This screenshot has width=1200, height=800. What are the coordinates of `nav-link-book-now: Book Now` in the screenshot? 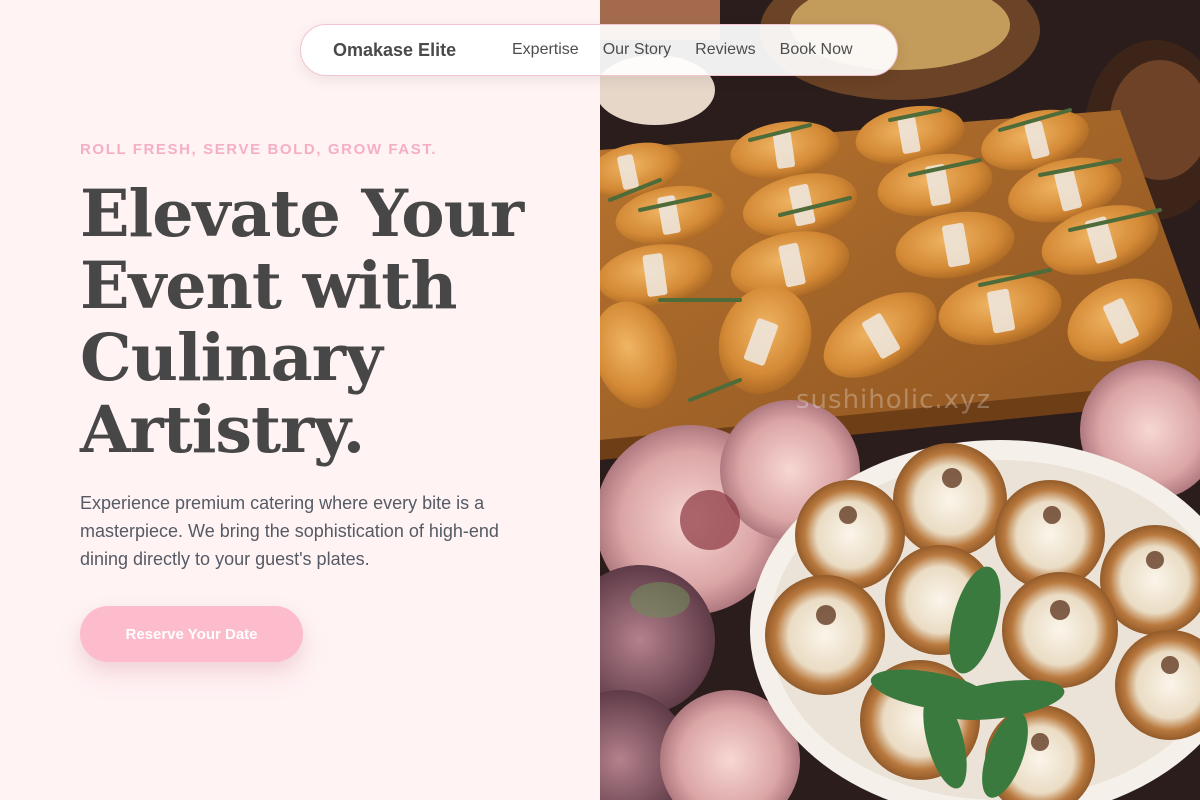 It's located at (816, 50).